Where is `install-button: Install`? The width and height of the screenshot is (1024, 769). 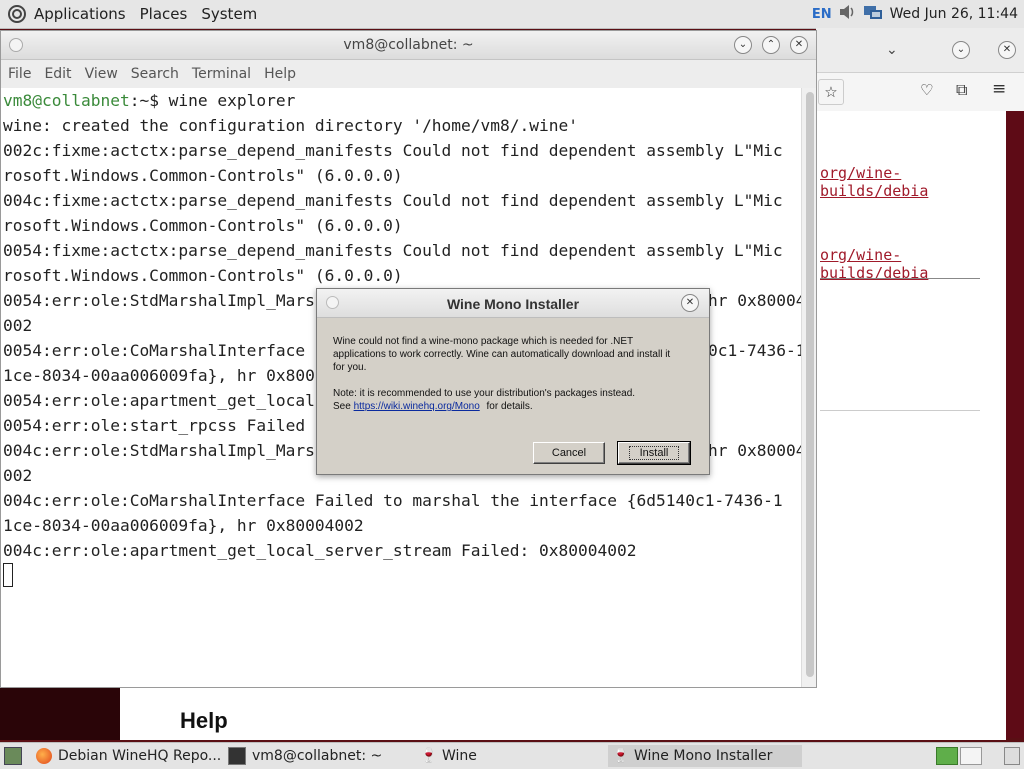
install-button: Install is located at coordinates (654, 453).